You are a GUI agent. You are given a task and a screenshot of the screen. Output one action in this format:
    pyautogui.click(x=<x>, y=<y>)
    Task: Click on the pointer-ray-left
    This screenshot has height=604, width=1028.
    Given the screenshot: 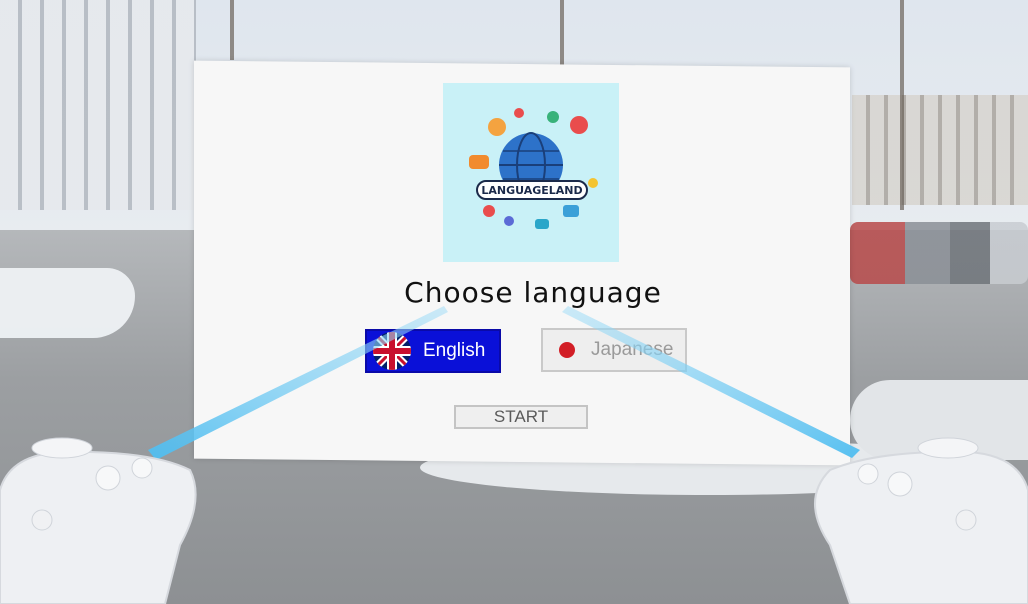 What is the action you would take?
    pyautogui.click(x=298, y=383)
    